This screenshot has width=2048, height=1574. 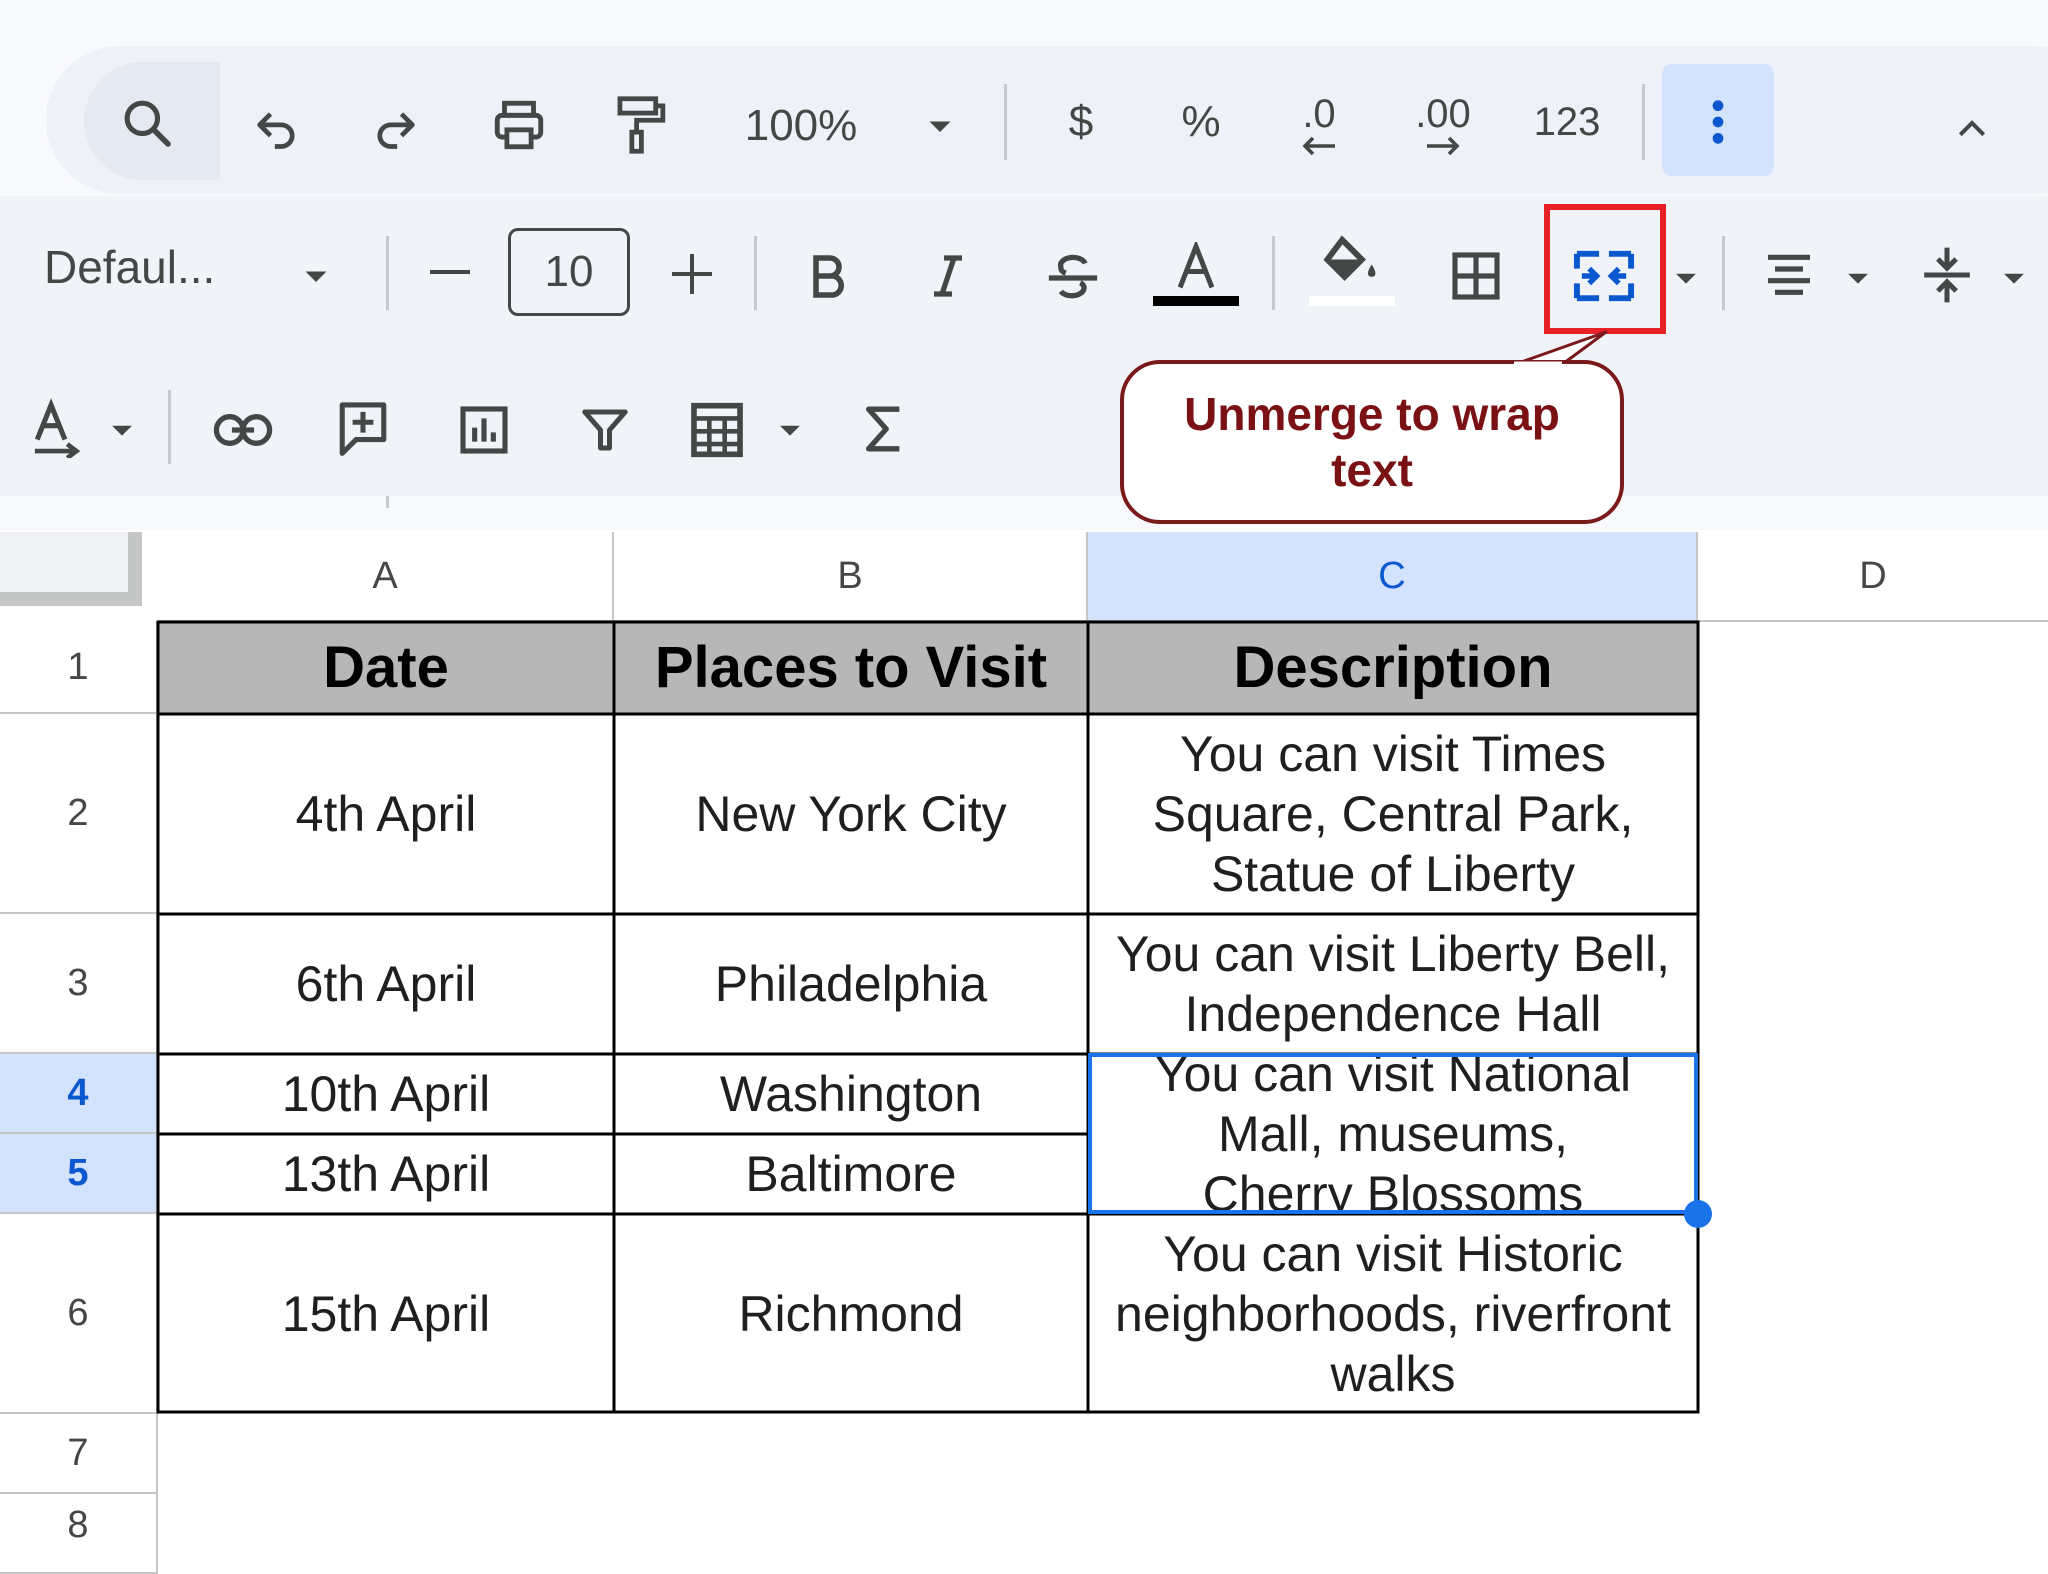 I want to click on date-value: 15th April, so click(x=386, y=1314).